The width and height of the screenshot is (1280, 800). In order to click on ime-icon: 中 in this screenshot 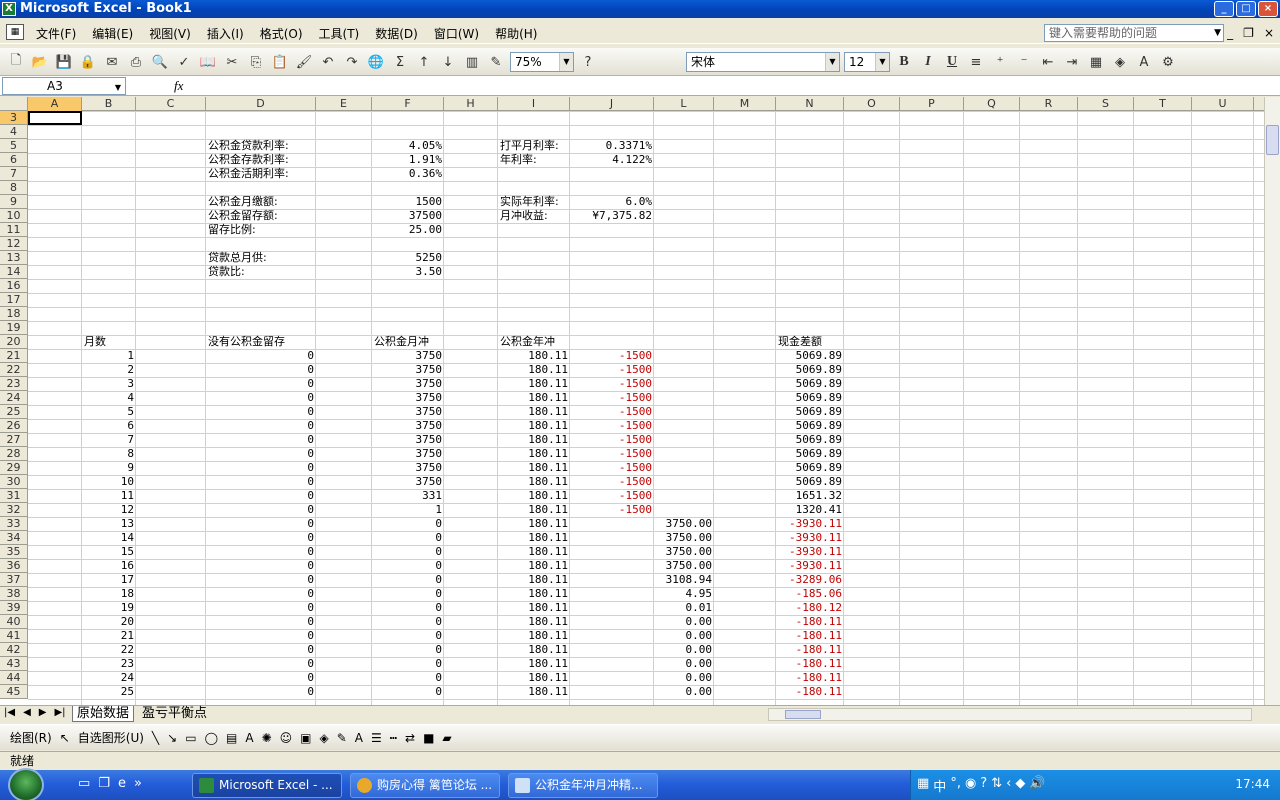, I will do `click(939, 785)`.